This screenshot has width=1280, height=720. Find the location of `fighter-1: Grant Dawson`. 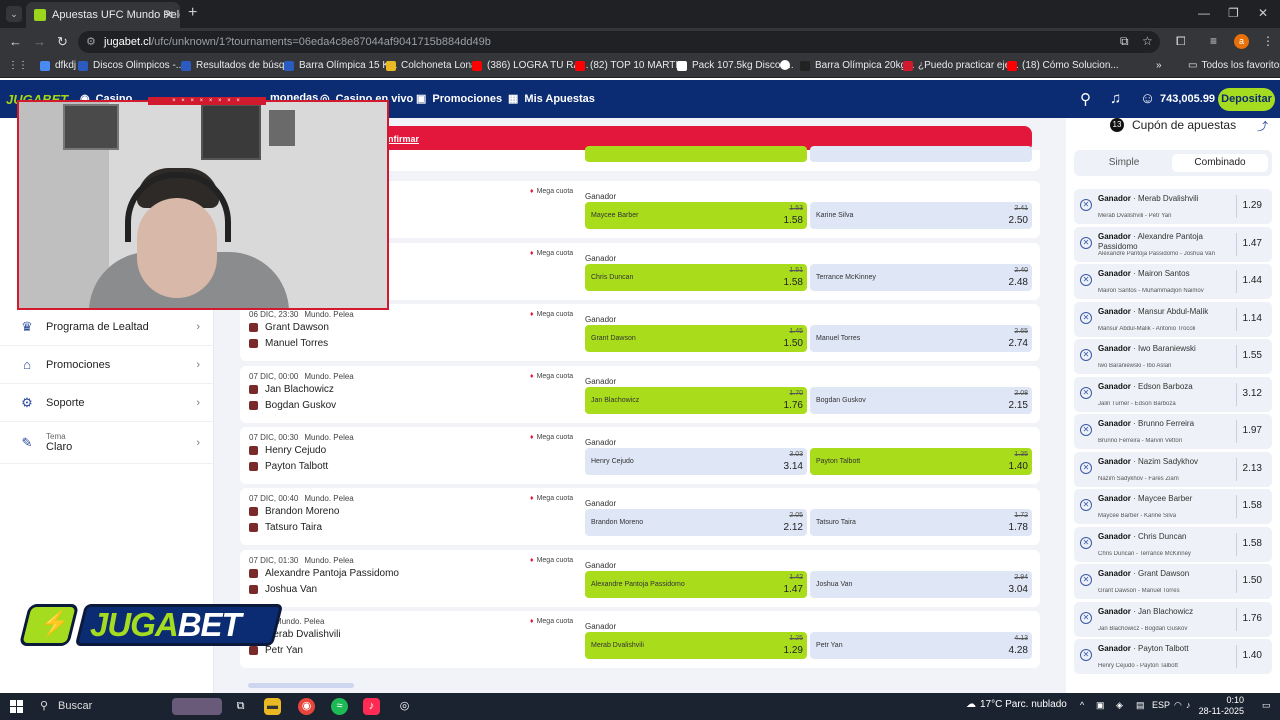

fighter-1: Grant Dawson is located at coordinates (289, 327).